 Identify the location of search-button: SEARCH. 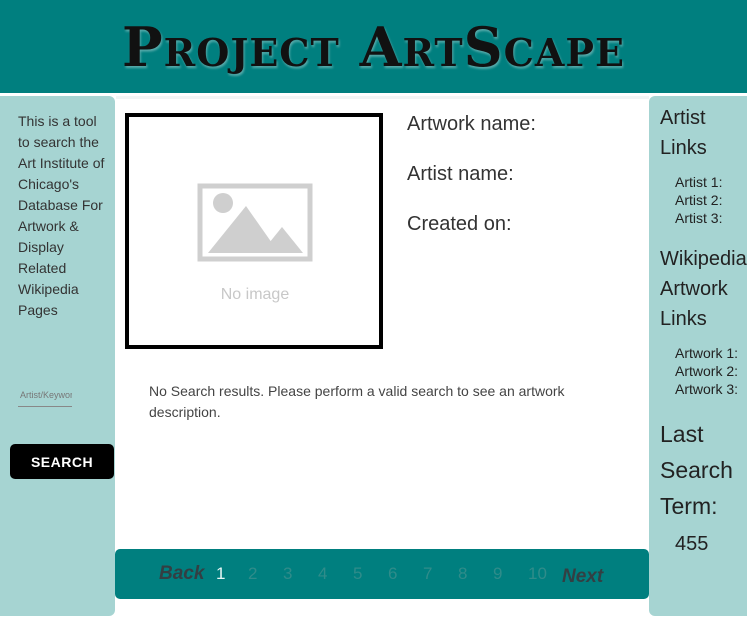
(62, 461).